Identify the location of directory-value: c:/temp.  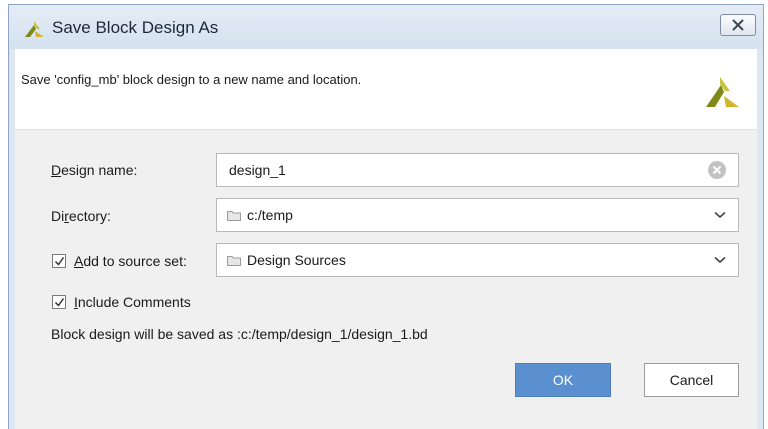
(270, 215).